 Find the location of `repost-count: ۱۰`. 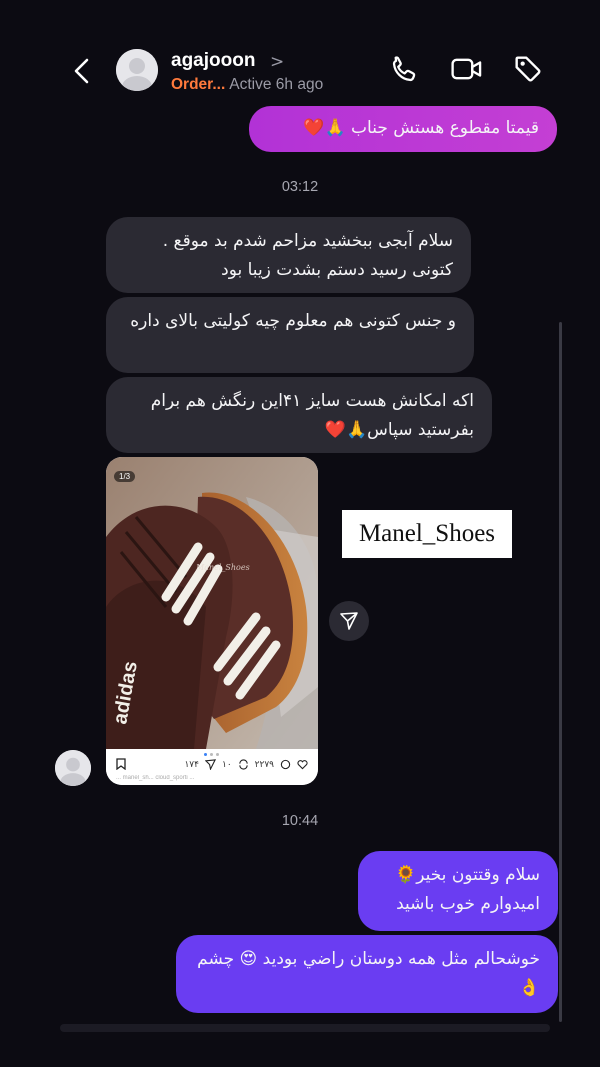

repost-count: ۱۰ is located at coordinates (226, 763).